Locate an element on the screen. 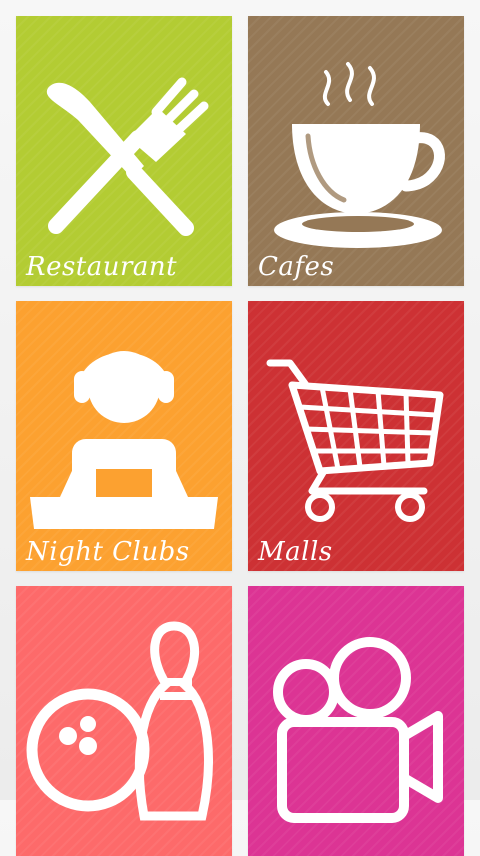  tile-night-clubs: Night Clubs is located at coordinates (124, 436).